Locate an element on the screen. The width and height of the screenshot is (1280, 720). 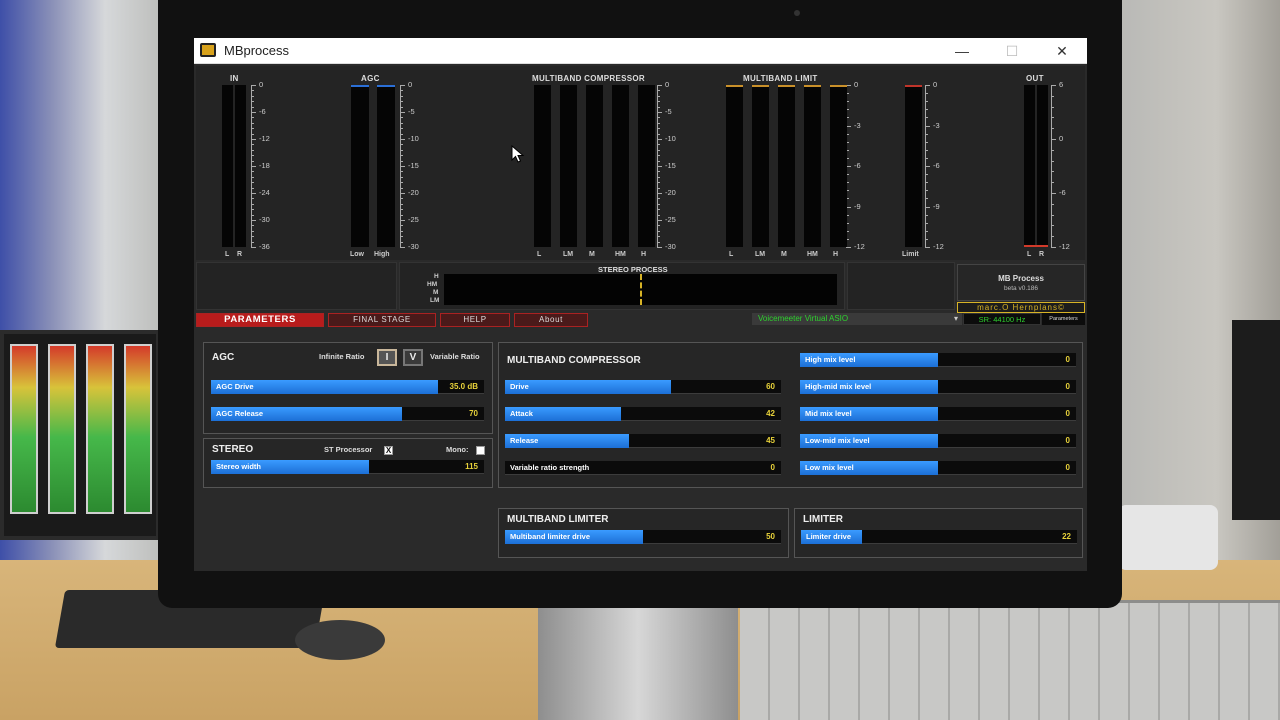
mbc-variable-ratio-strength-slider: Variable ratio strength 0 is located at coordinates (643, 468).